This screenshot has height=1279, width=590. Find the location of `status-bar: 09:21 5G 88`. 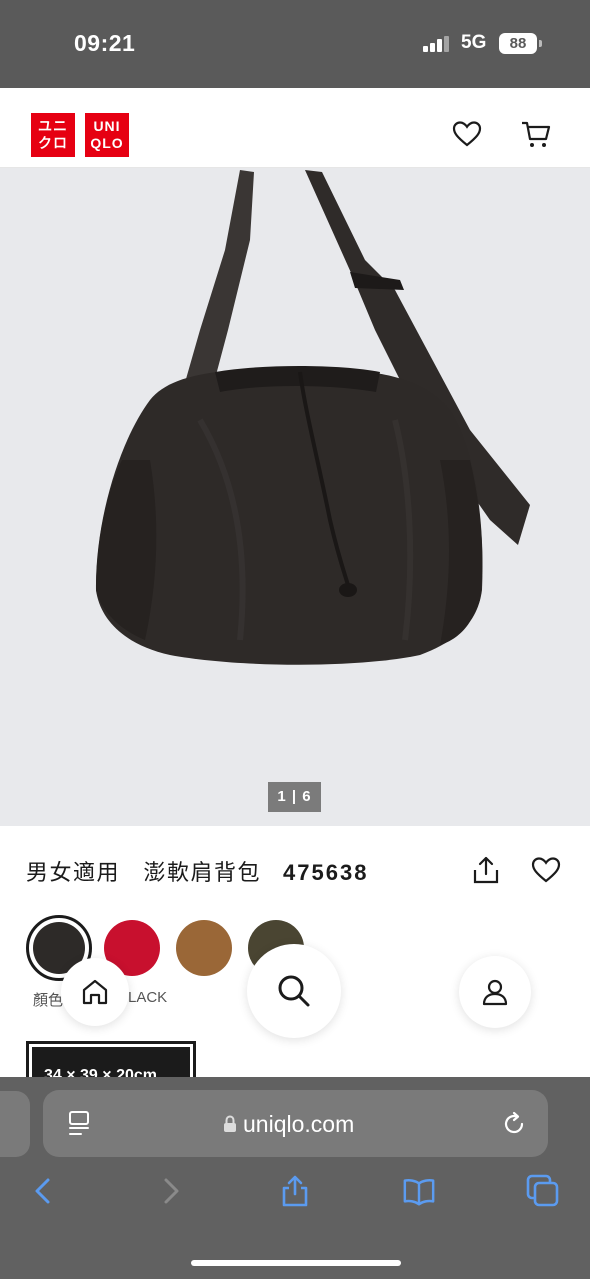

status-bar: 09:21 5G 88 is located at coordinates (295, 44).